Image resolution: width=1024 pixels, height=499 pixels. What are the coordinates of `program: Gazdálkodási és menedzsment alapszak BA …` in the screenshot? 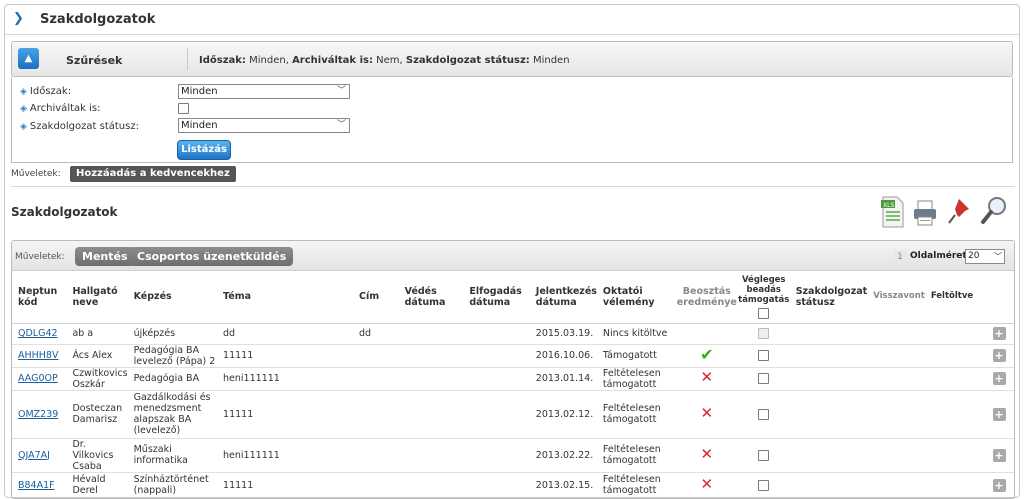 It's located at (172, 414).